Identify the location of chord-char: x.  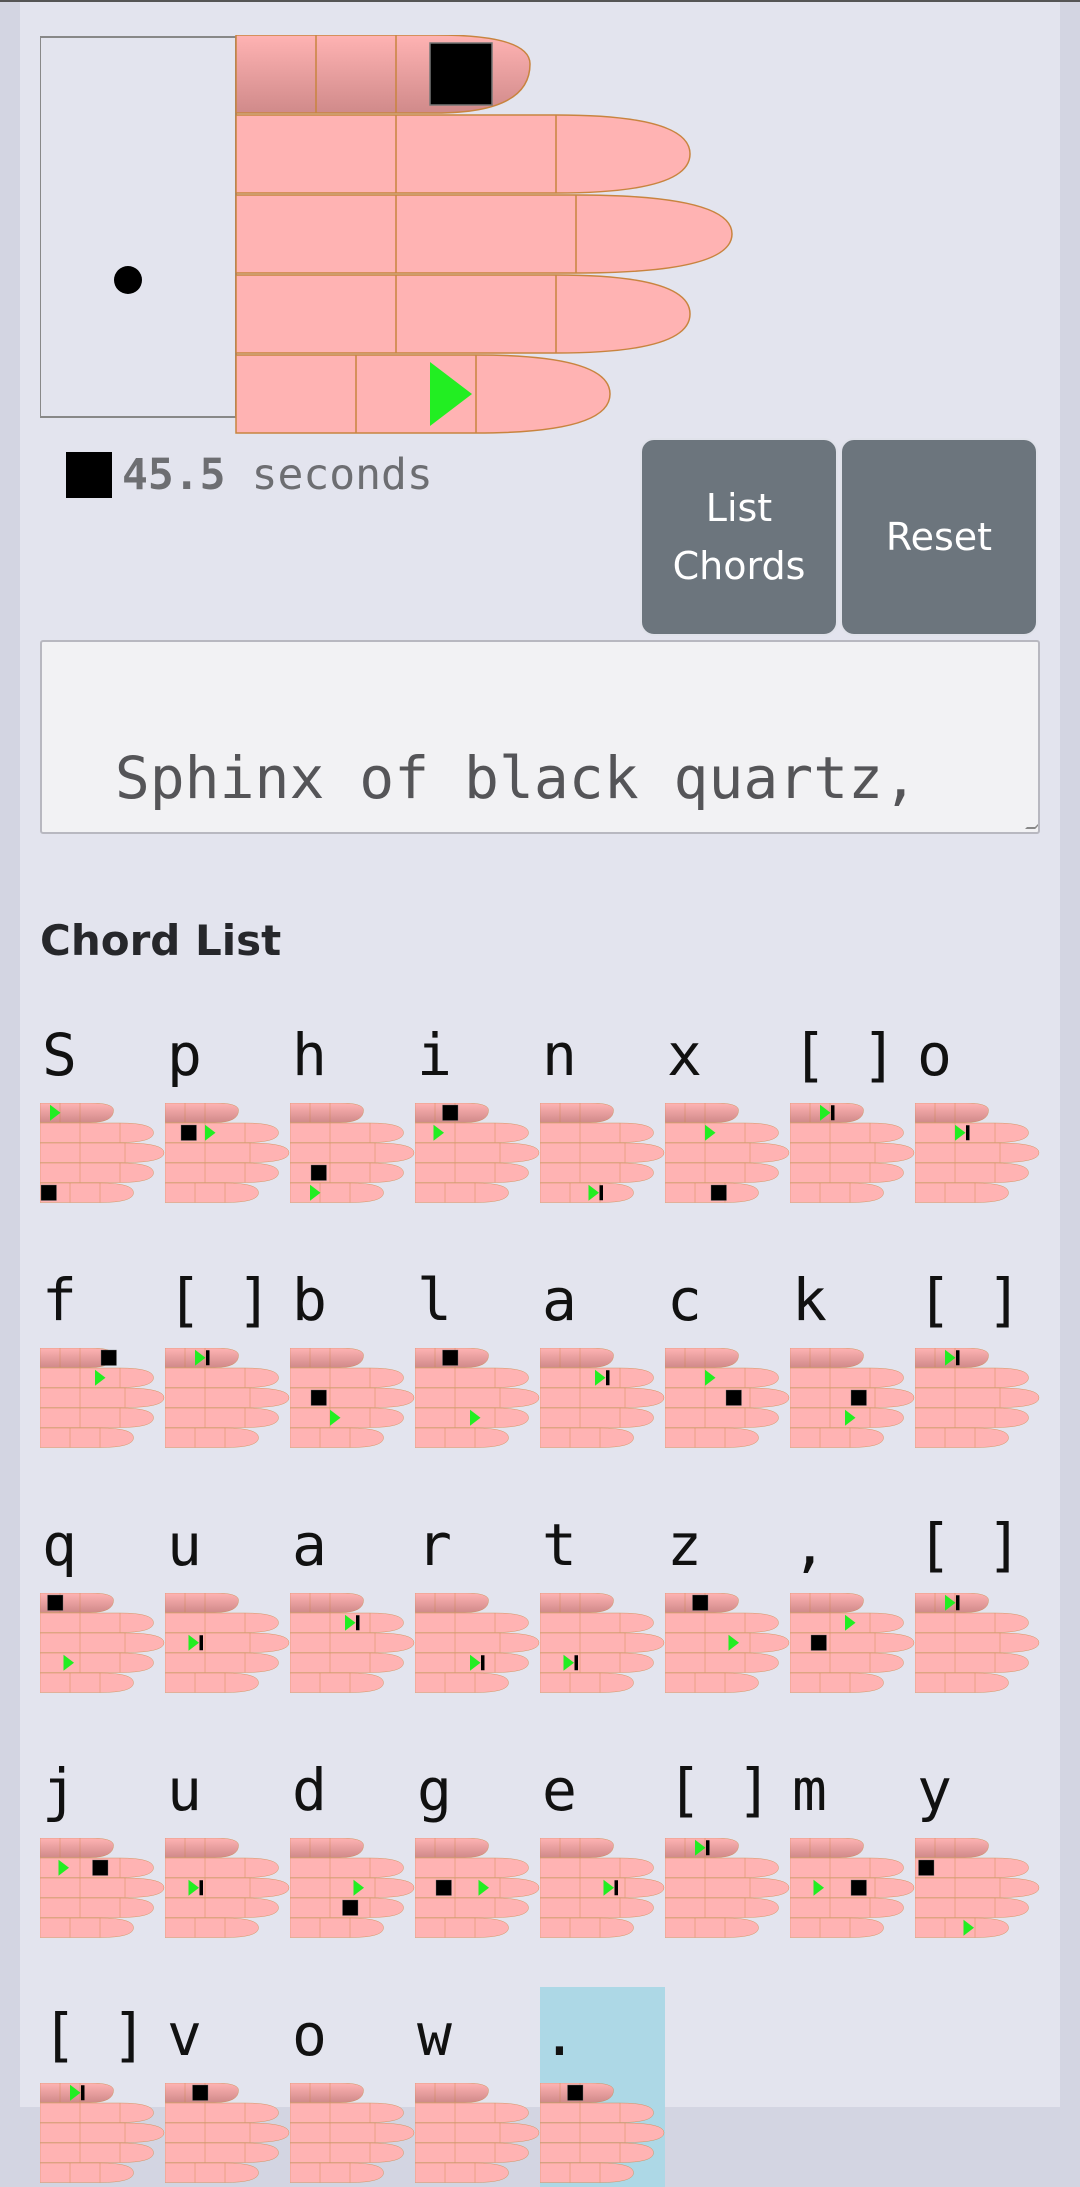
(684, 1055).